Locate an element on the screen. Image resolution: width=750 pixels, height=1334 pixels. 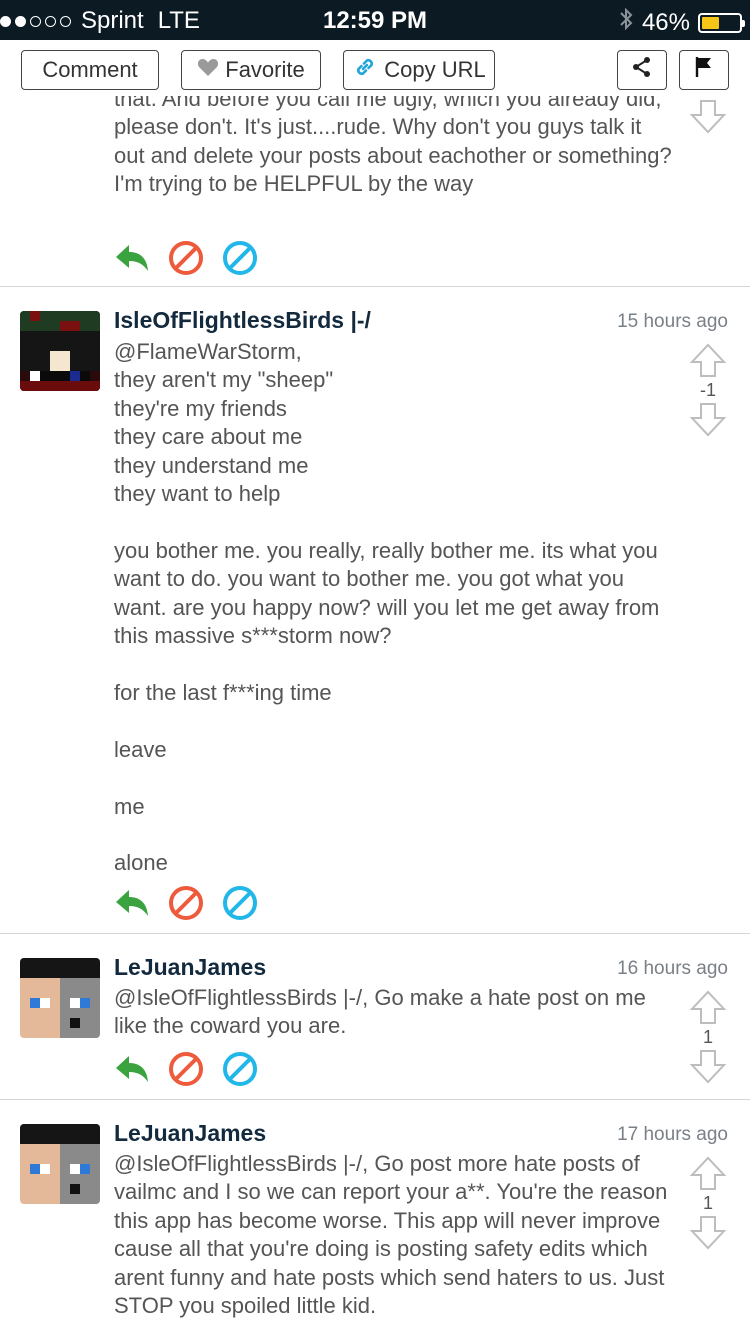
flag-button is located at coordinates (704, 70).